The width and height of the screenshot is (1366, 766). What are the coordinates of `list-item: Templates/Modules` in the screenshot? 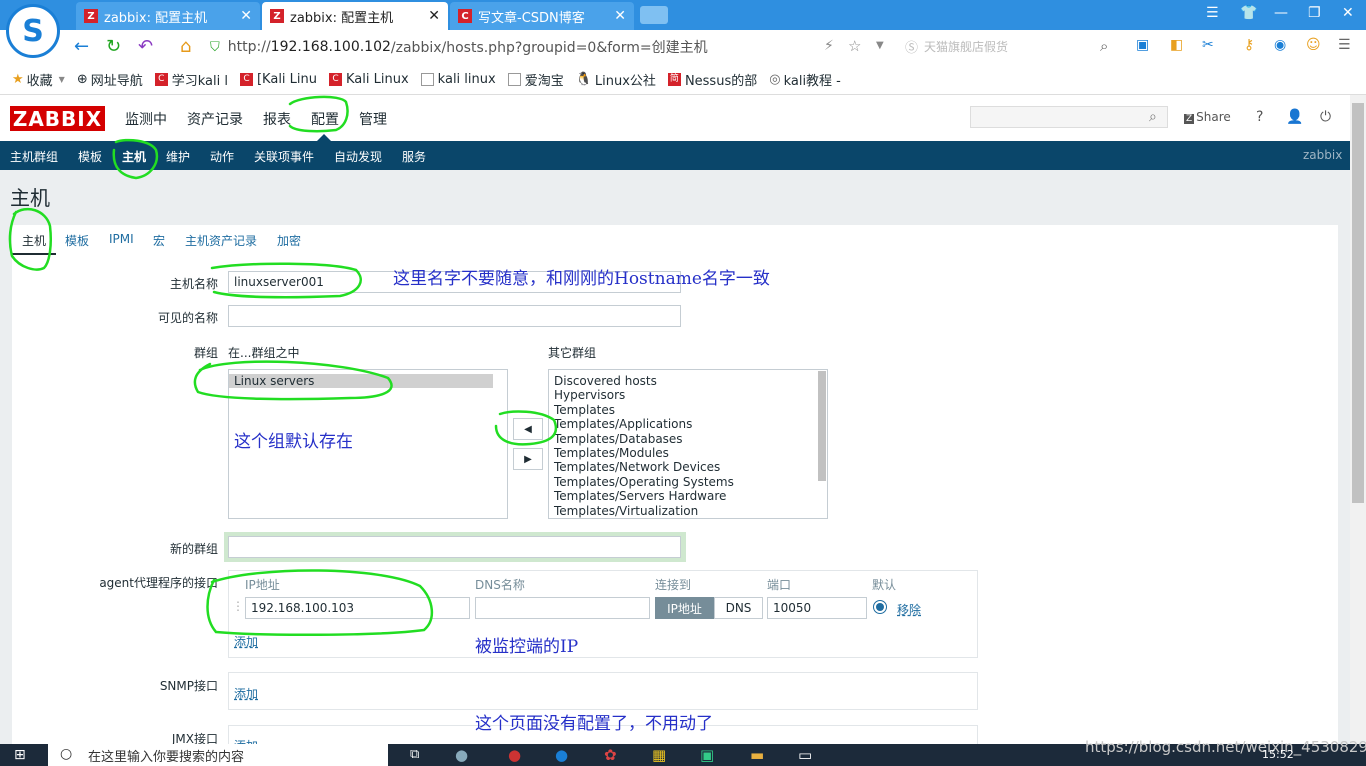 It's located at (688, 453).